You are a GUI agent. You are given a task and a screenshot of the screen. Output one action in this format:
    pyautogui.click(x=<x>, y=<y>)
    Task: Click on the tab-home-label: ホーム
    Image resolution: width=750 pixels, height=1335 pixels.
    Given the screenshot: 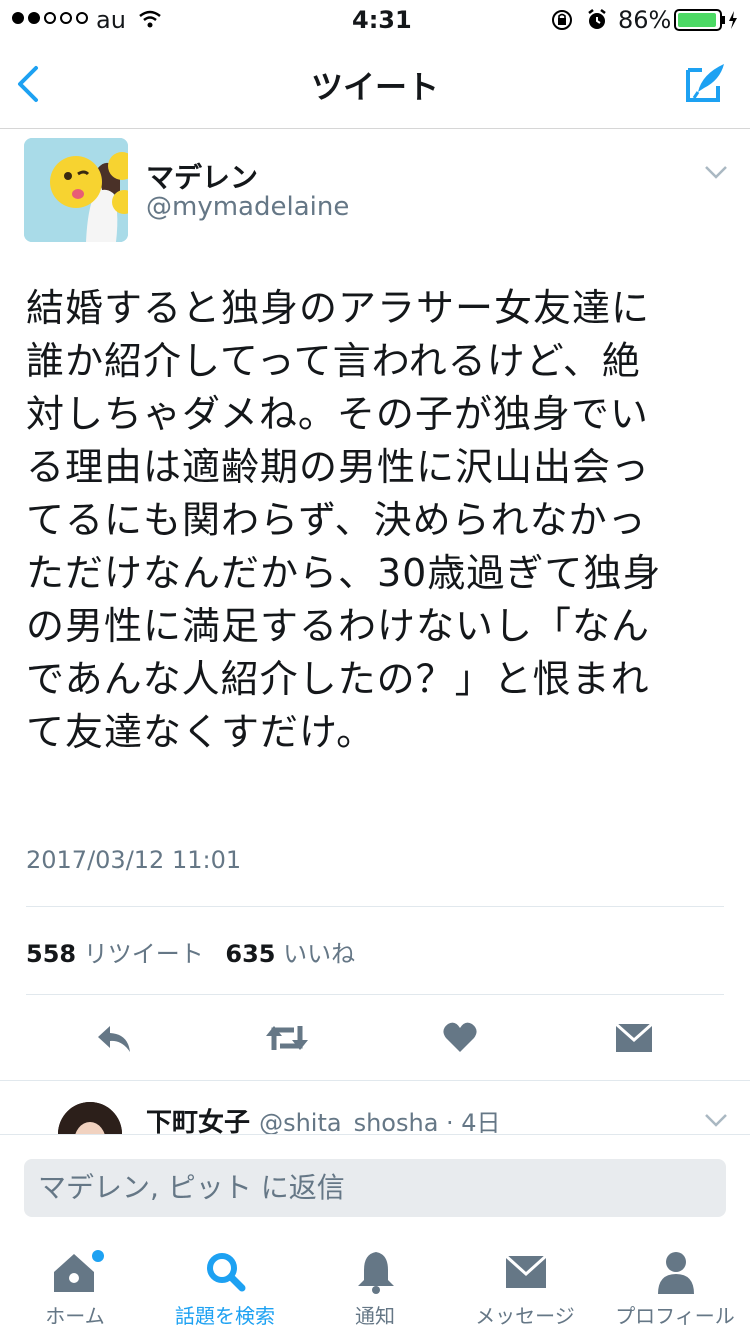 What is the action you would take?
    pyautogui.click(x=75, y=1316)
    